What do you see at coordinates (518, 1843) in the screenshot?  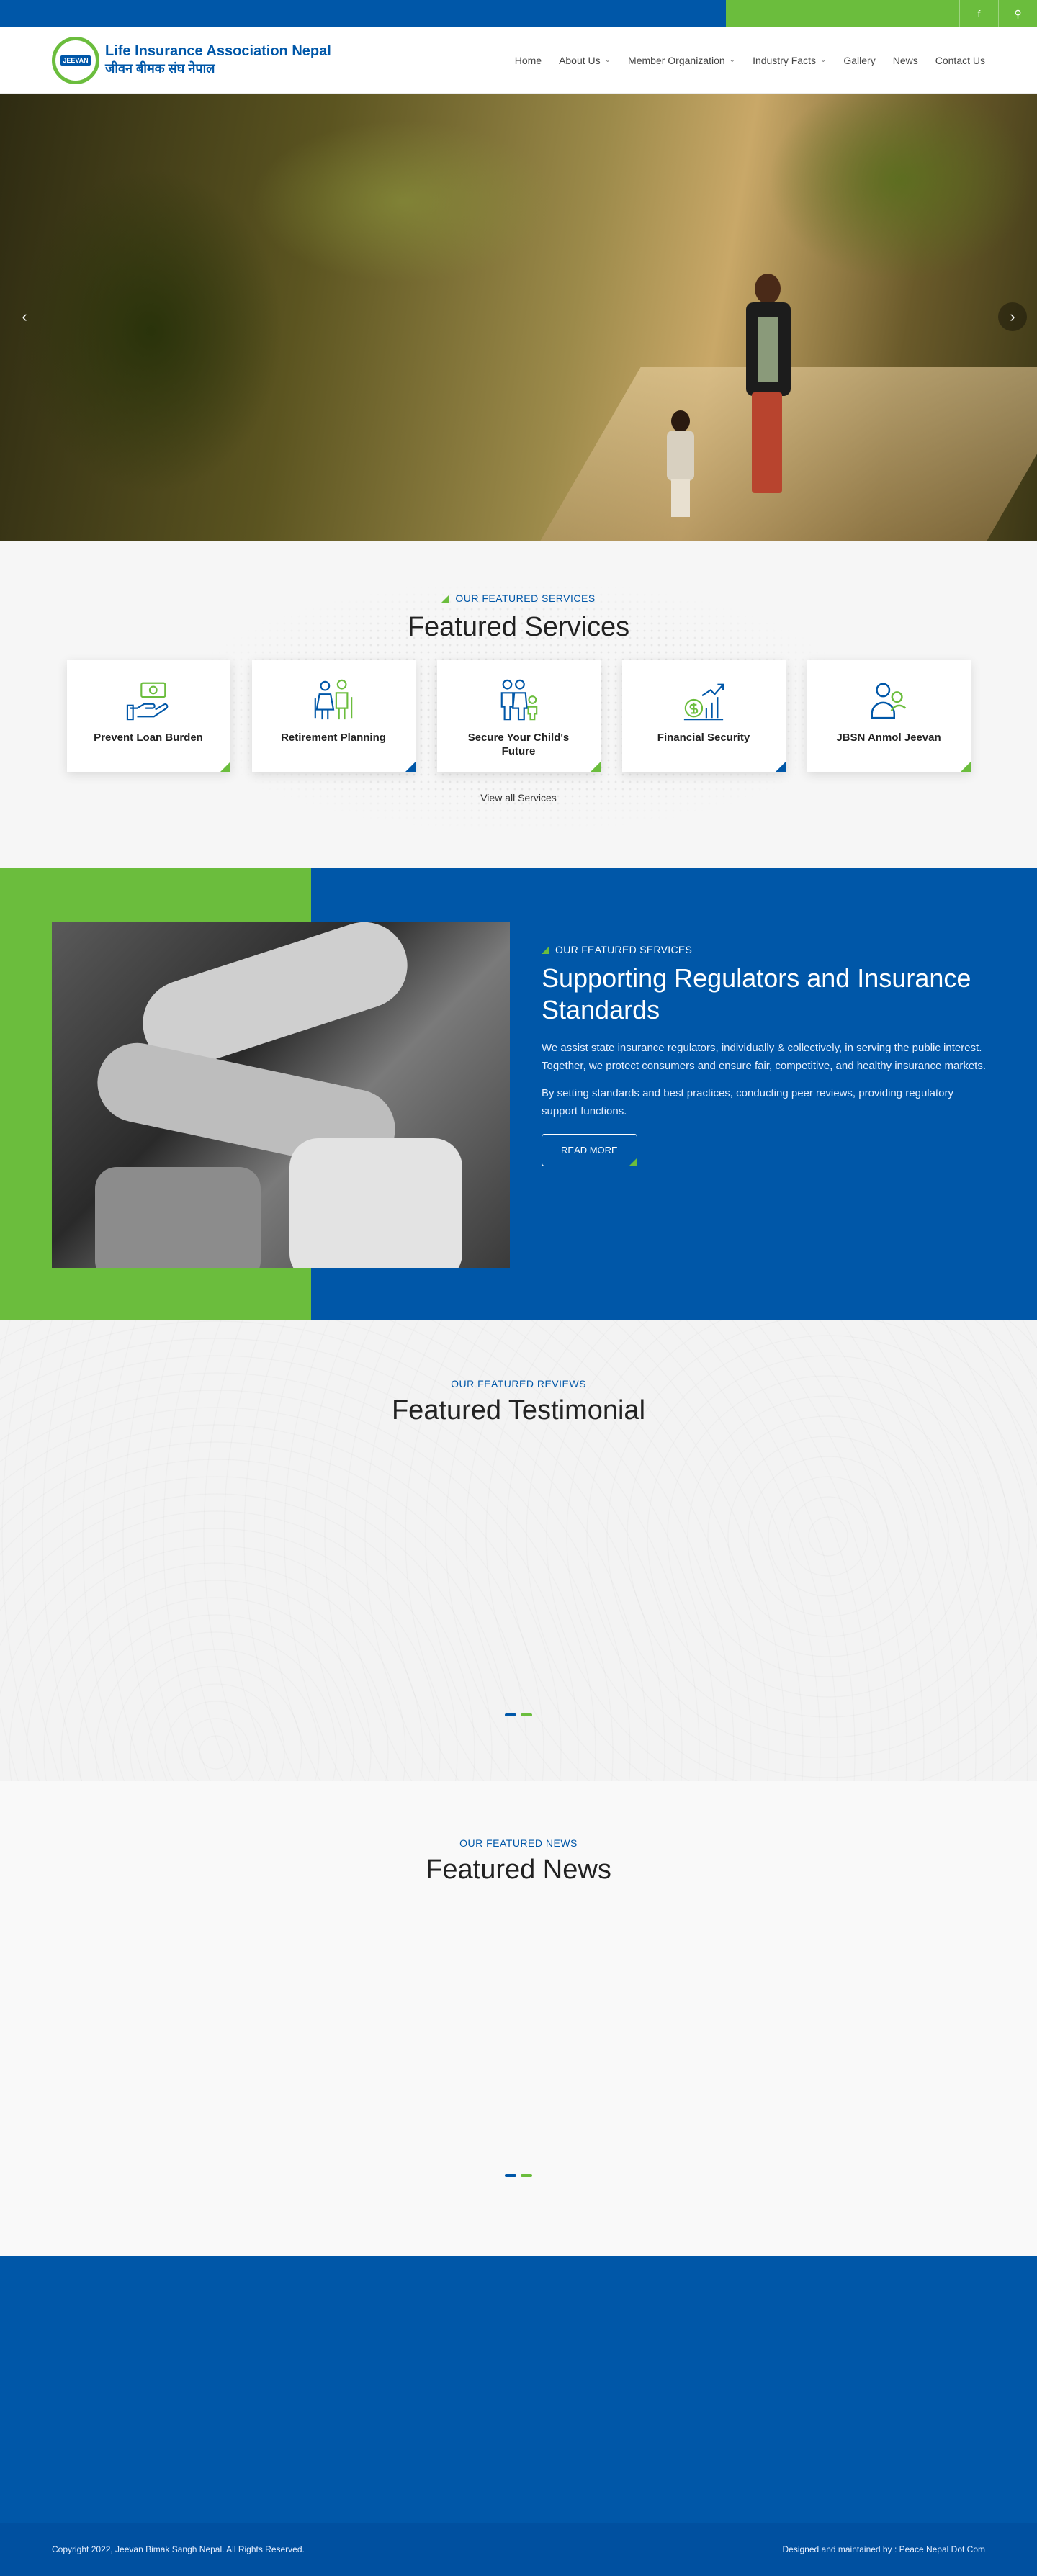 I see `news-eyebrow: OUR FEATURED NEWS` at bounding box center [518, 1843].